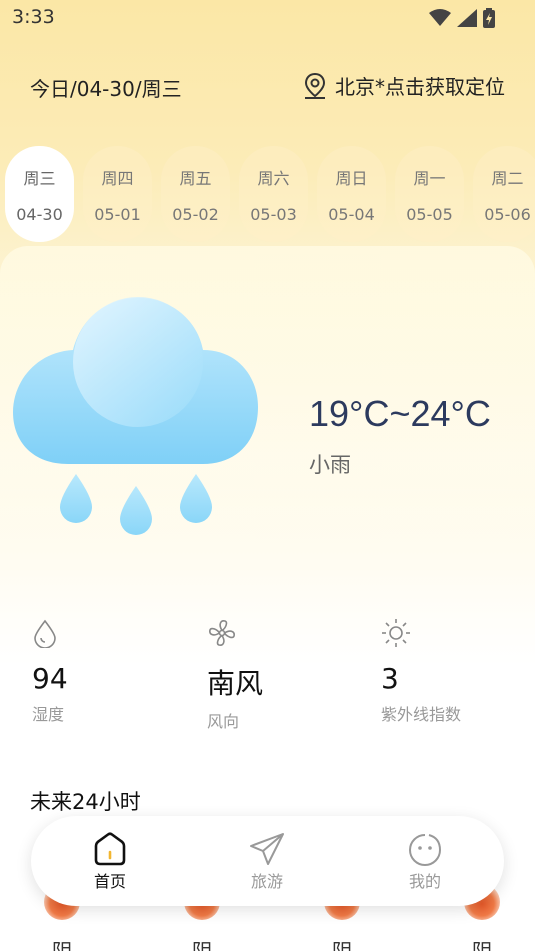 The width and height of the screenshot is (535, 951). I want to click on bottom-nav: 首页 旅游 我的, so click(267, 861).